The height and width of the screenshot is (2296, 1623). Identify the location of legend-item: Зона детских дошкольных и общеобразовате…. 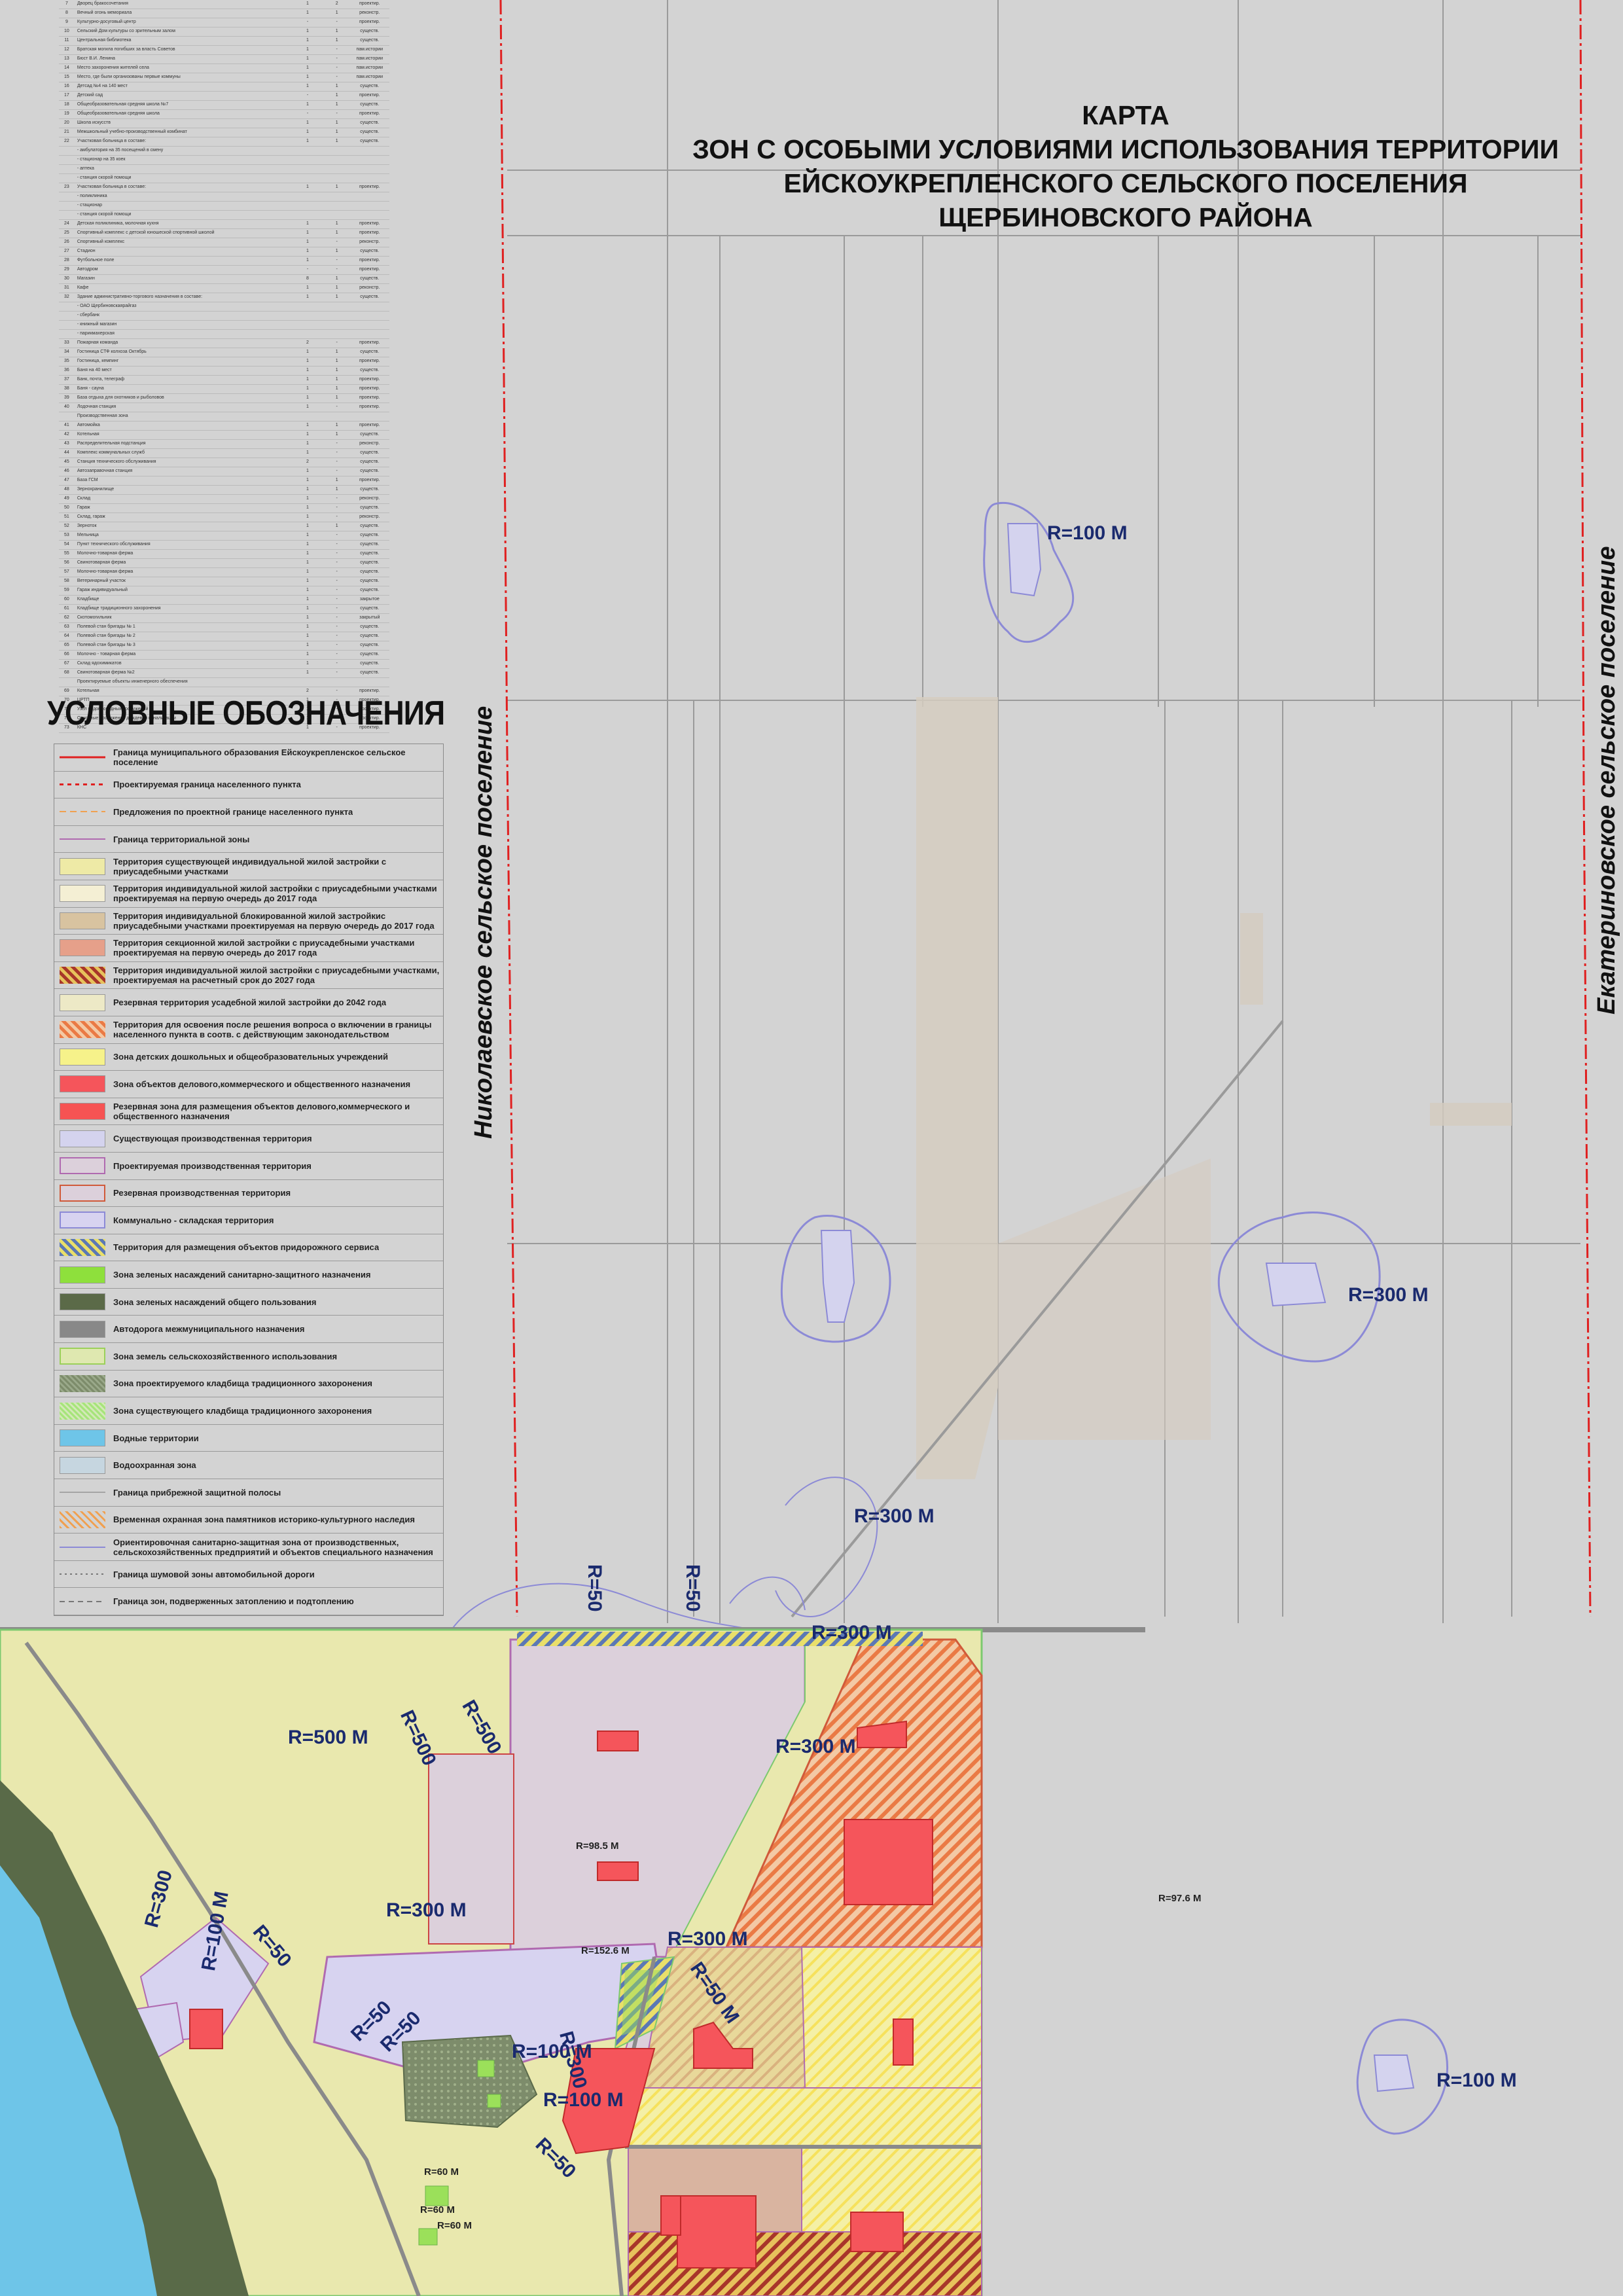
(249, 1057).